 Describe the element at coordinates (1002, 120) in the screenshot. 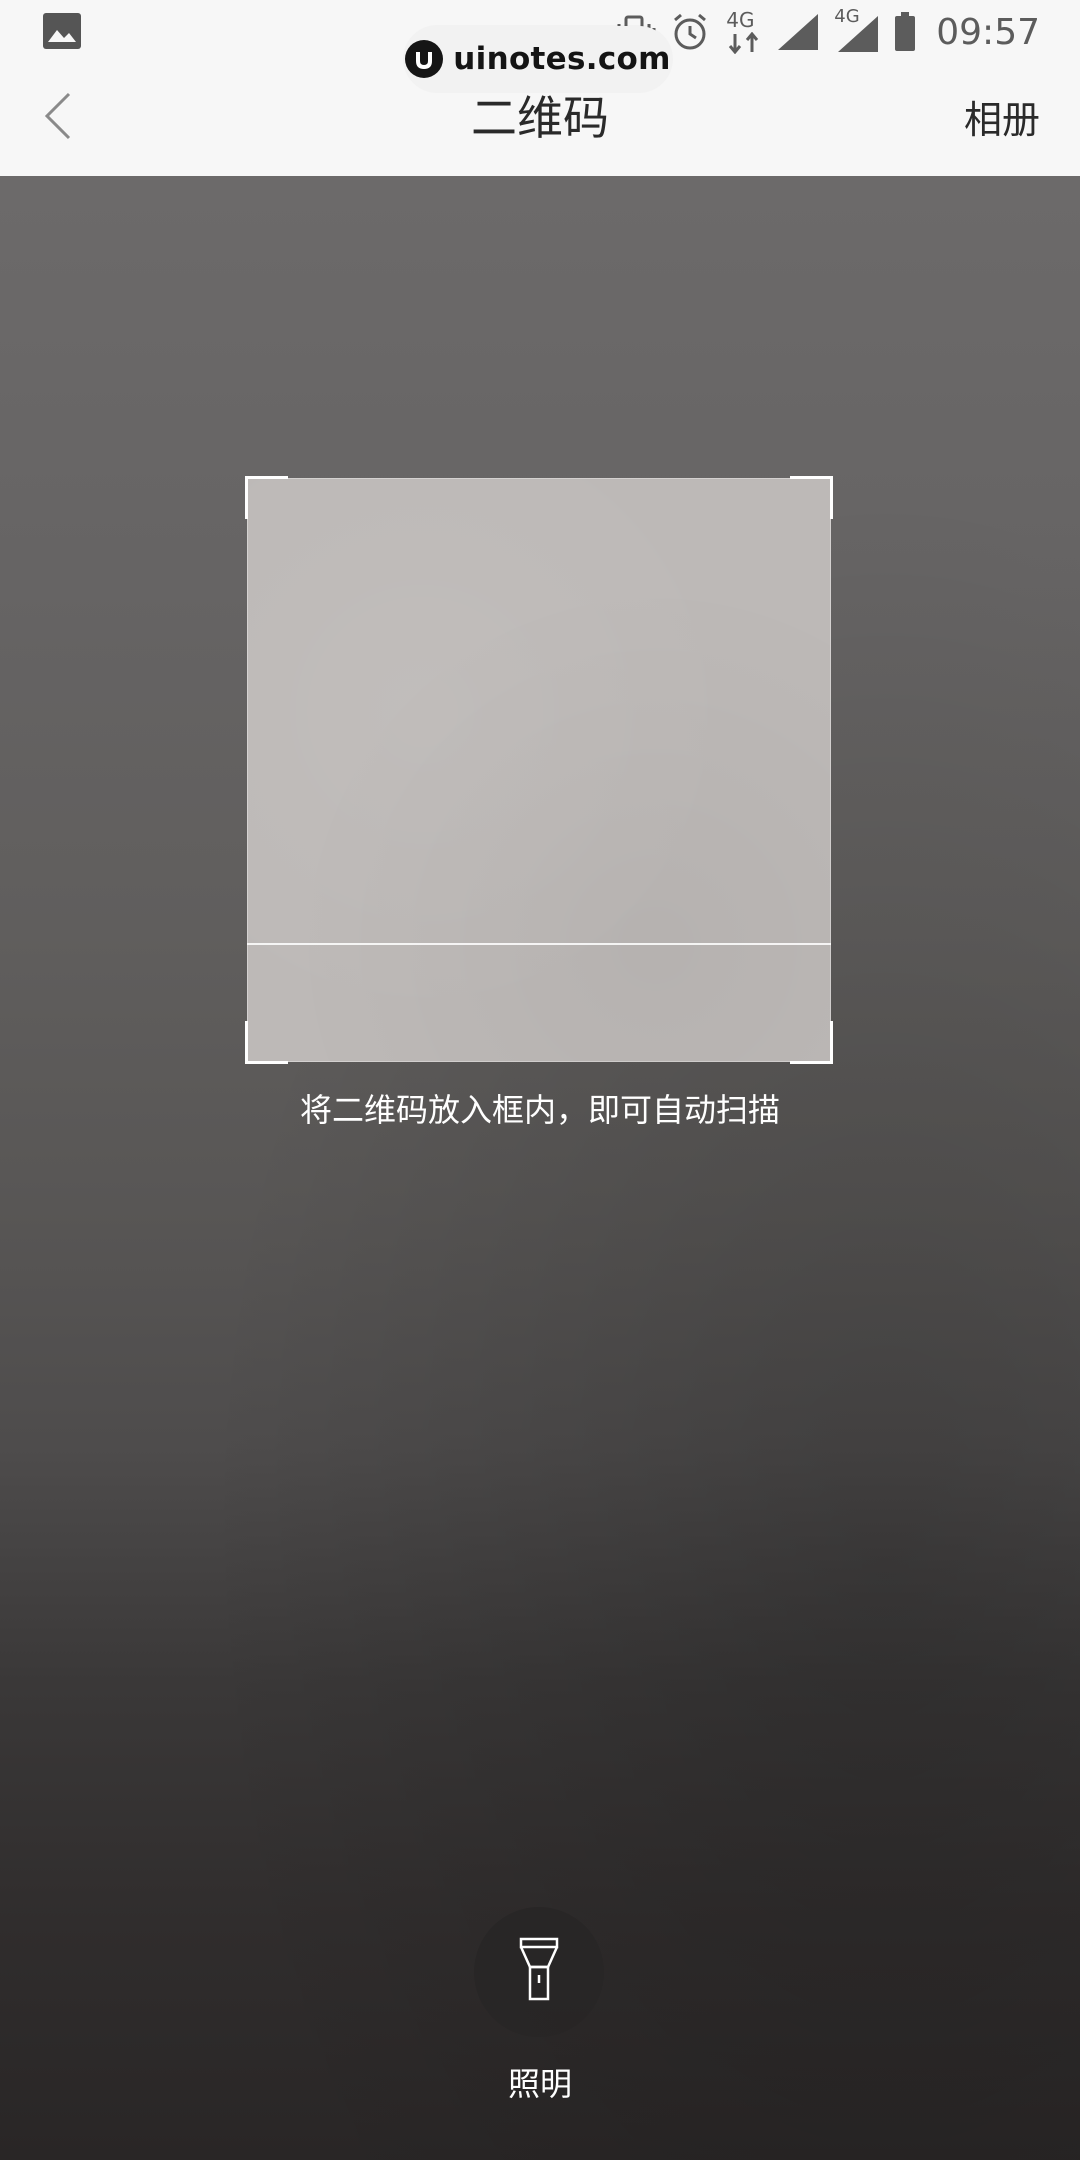

I see `album-button: 相册` at that location.